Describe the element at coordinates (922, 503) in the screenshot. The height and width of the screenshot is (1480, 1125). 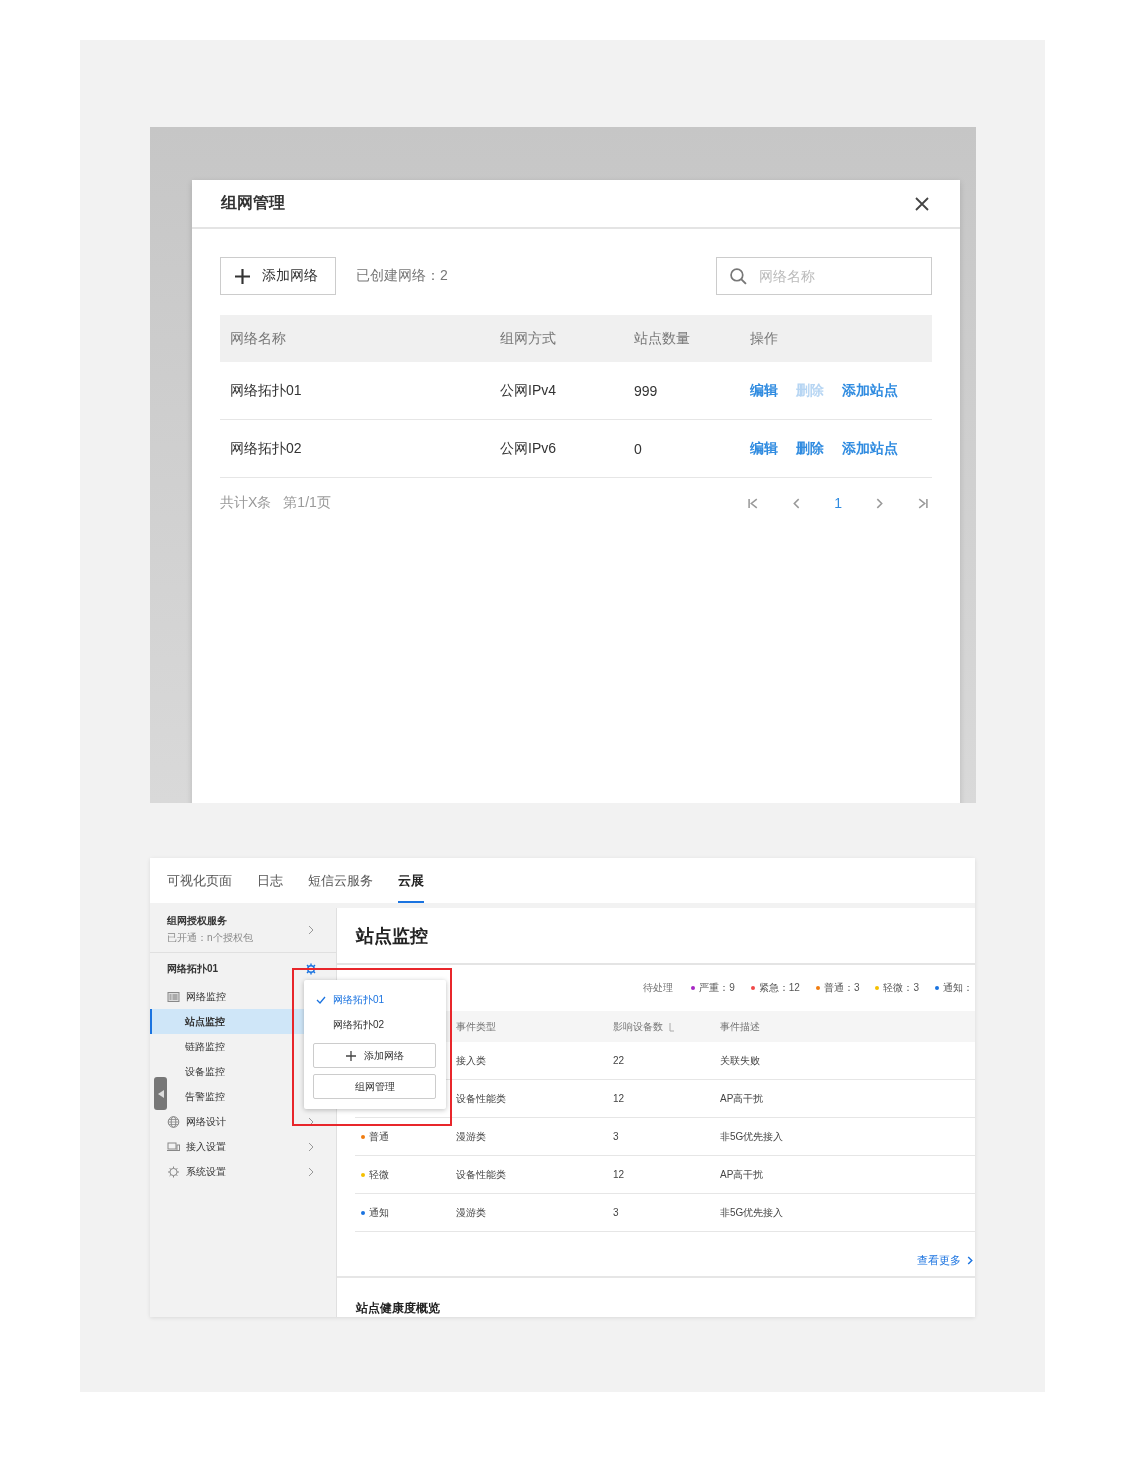
I see `last-page-icon` at that location.